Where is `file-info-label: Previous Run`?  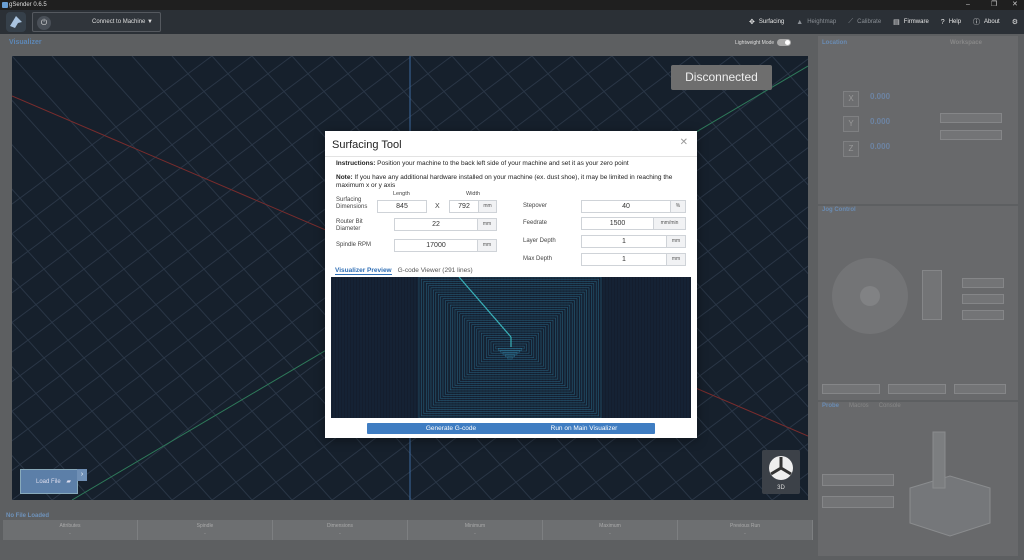 file-info-label: Previous Run is located at coordinates (744, 526).